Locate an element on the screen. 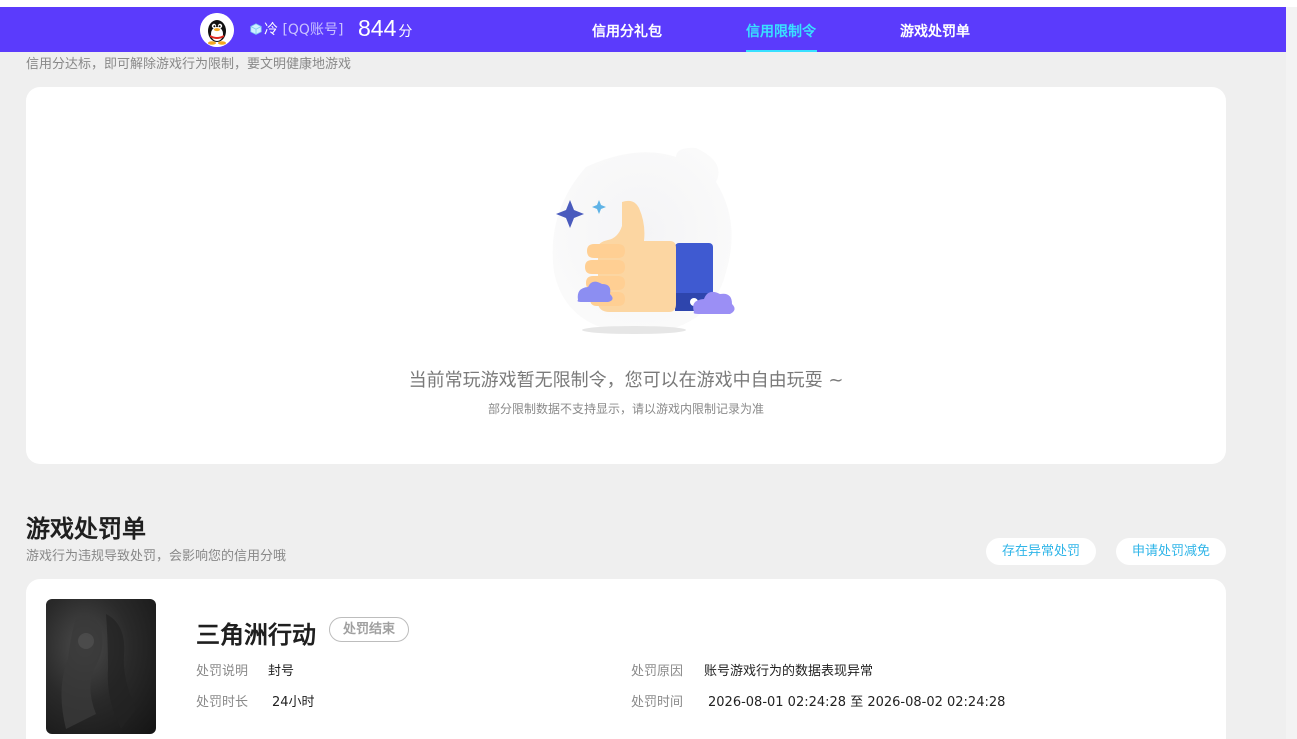 This screenshot has width=1297, height=739. header-bar: 冷 [QQ账号] 844 分 信用分礼包 信用限制令 游戏处罚单 is located at coordinates (648, 29).